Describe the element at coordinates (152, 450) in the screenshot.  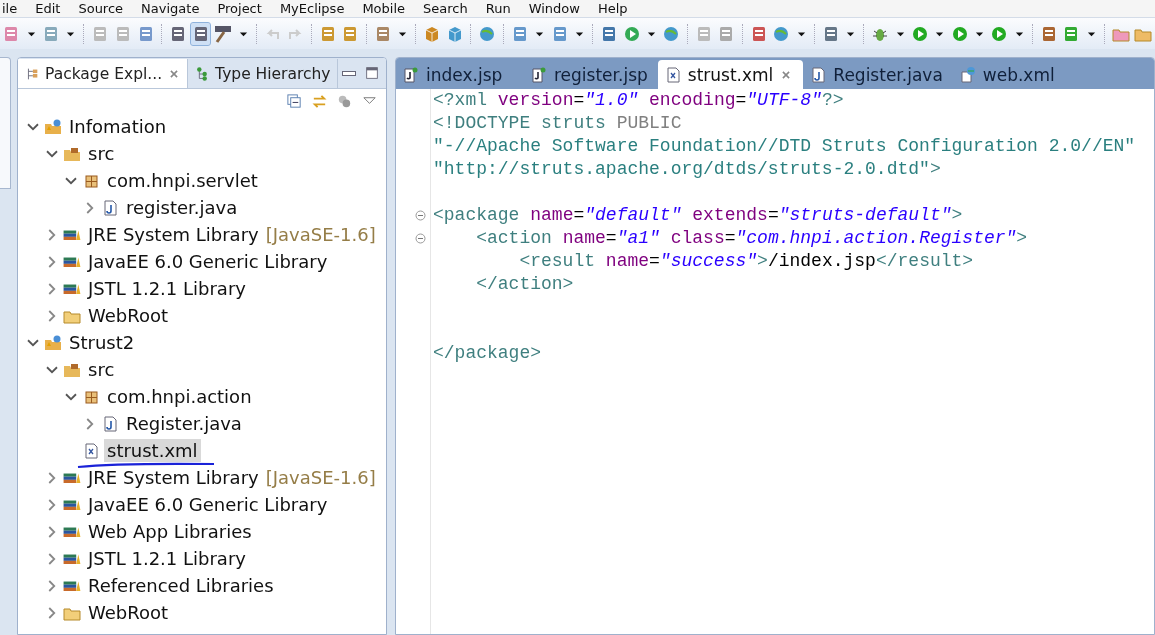
I see `tree-item: strust.xml` at that location.